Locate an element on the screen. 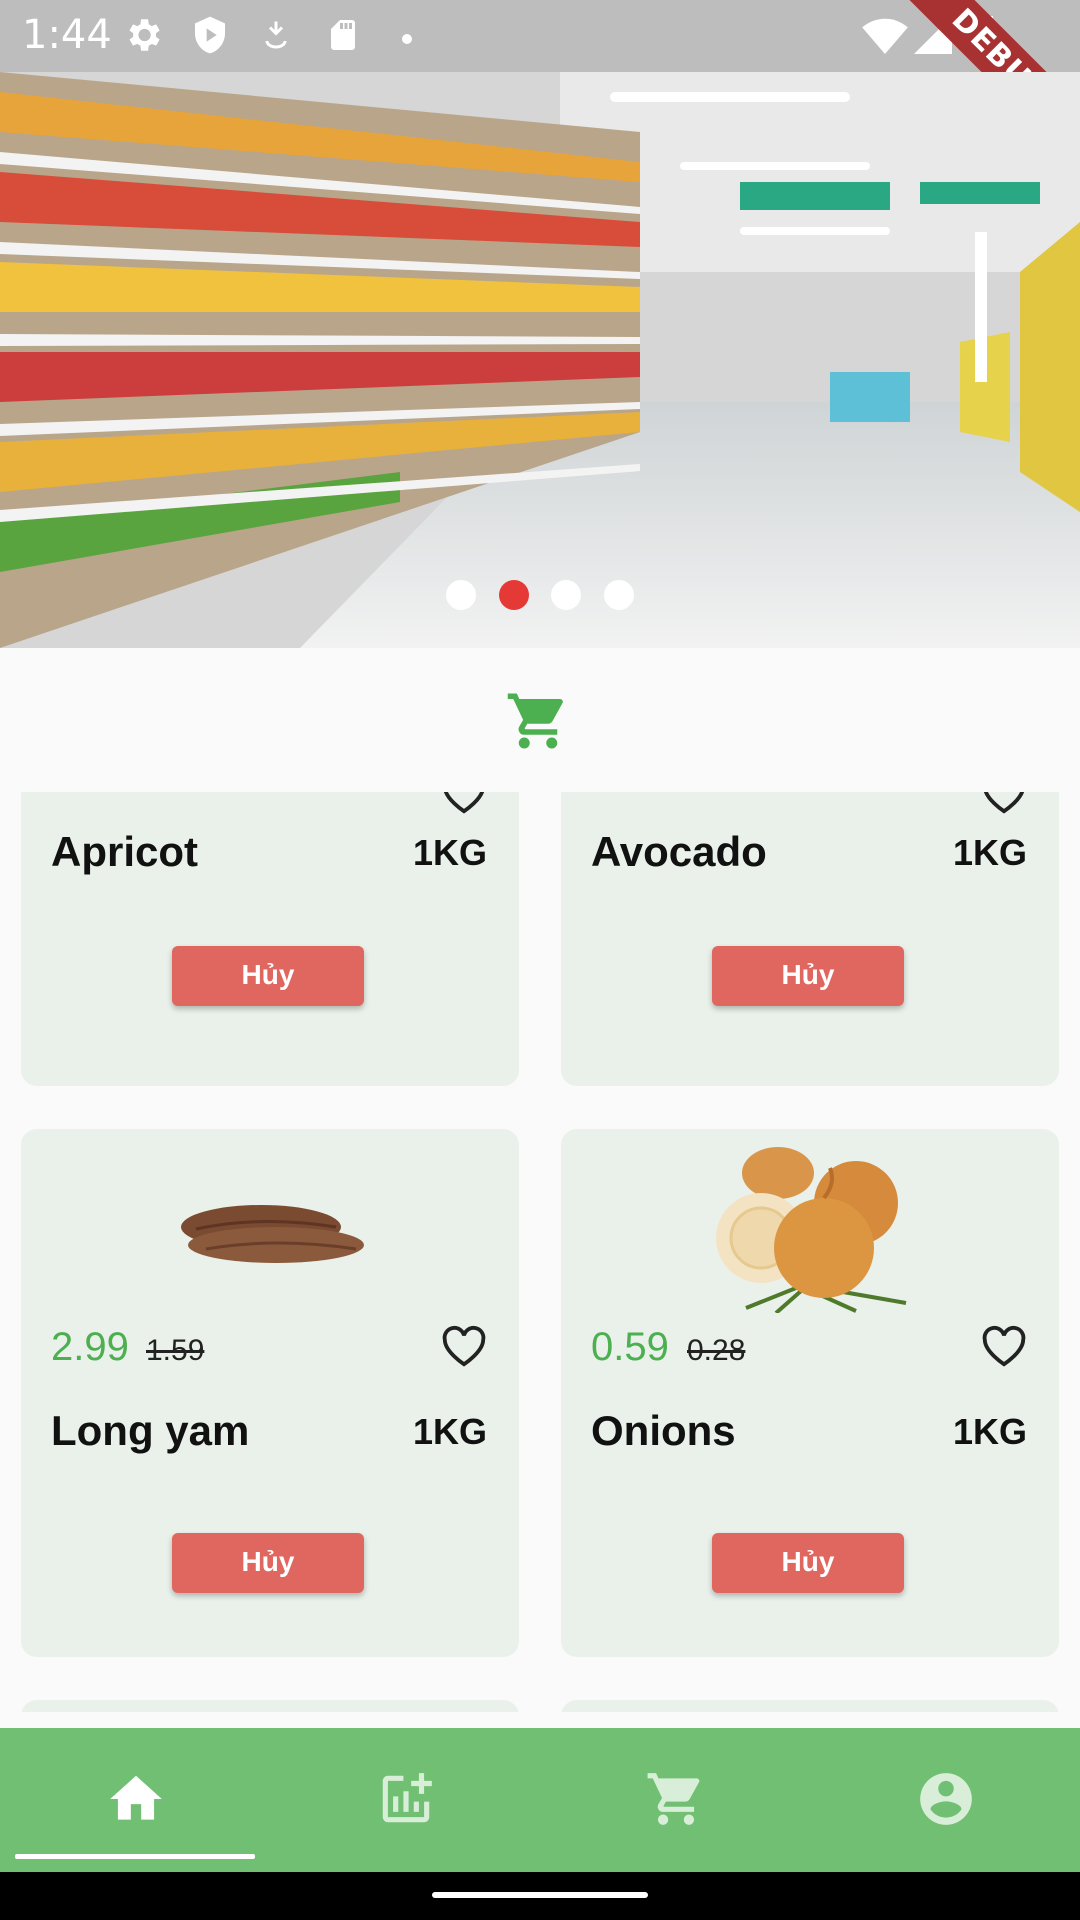 This screenshot has height=1920, width=1080. system-navigation-bar is located at coordinates (540, 1896).